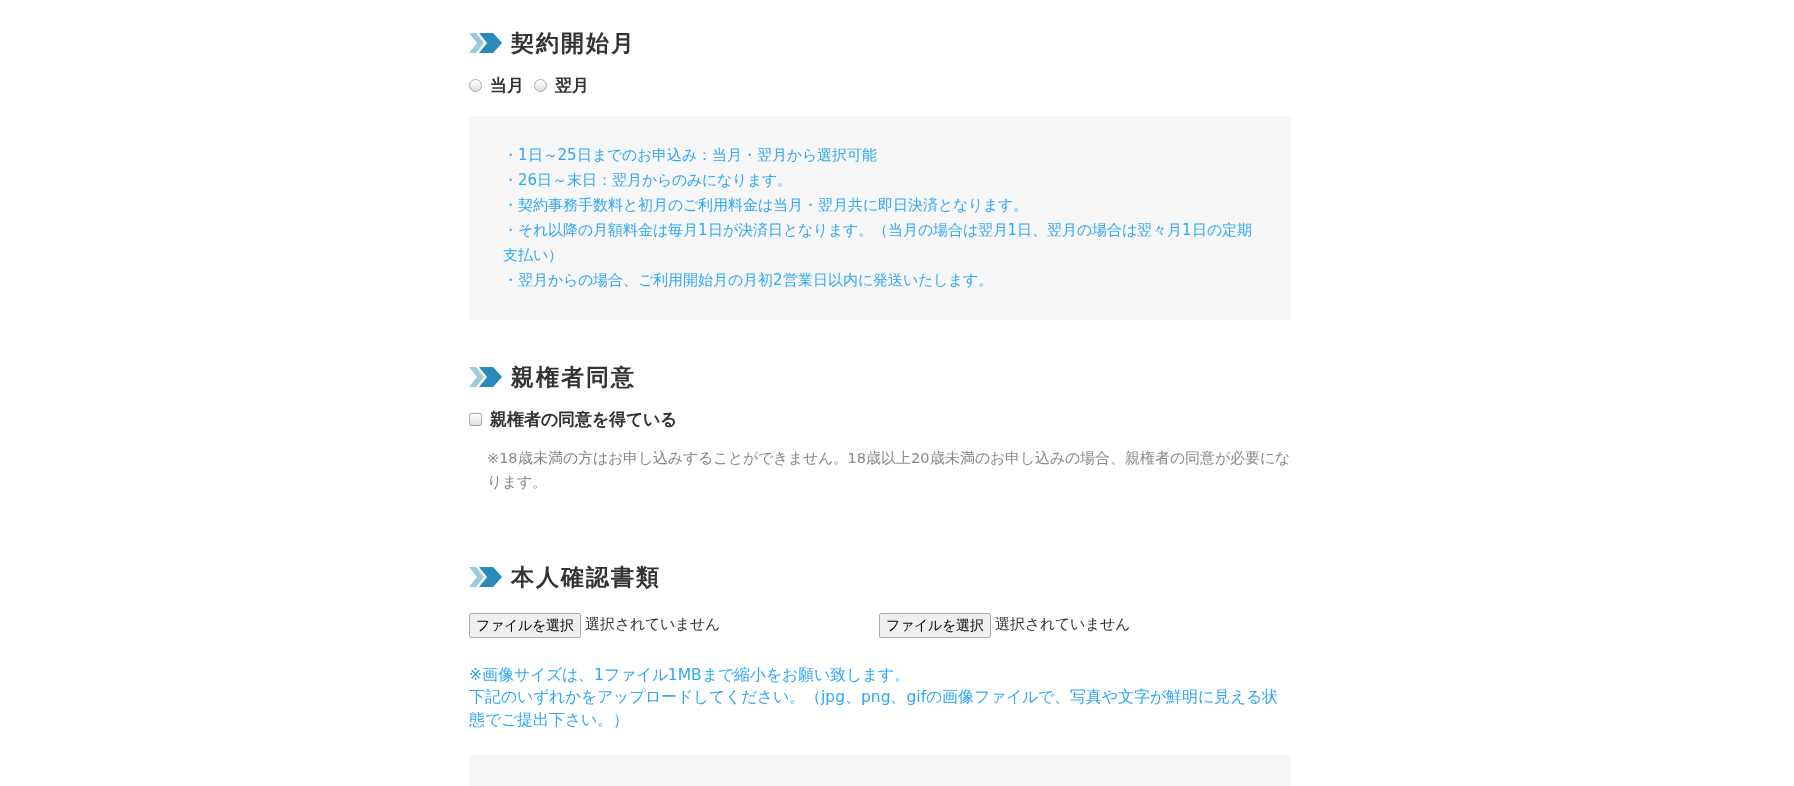  Describe the element at coordinates (874, 709) in the screenshot. I see `note-text: 下記のいずれかをアップロードしてください。（jpg、png、gifの画像ファイルで、写真や文字が鮮明に見える状態でご提出下さい。）` at that location.